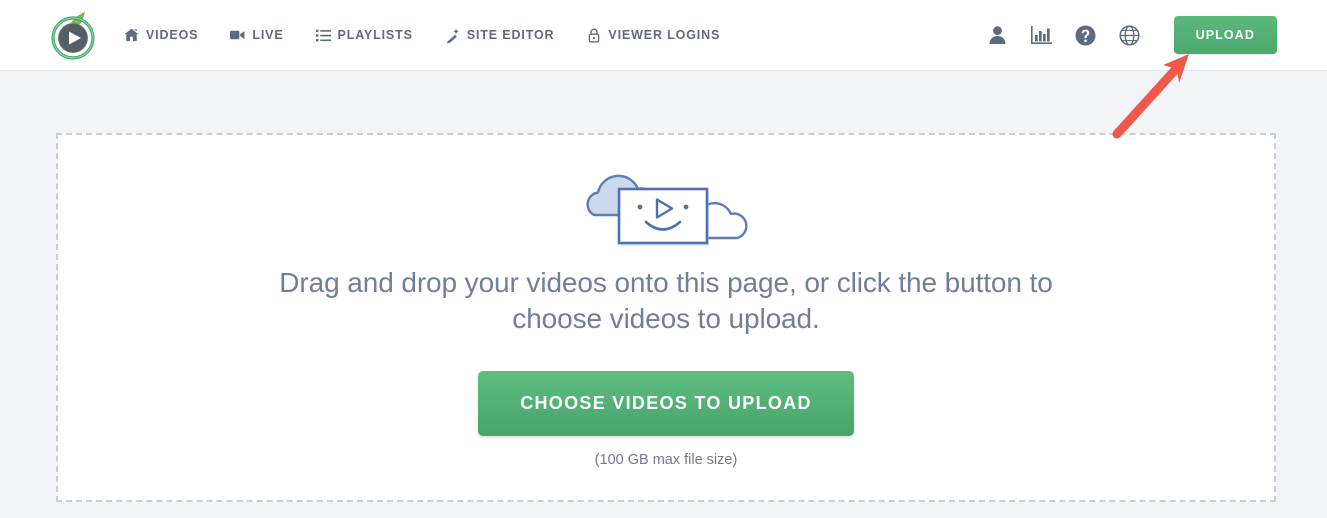  What do you see at coordinates (172, 35) in the screenshot?
I see `nav-label-videos: VIDEOS` at bounding box center [172, 35].